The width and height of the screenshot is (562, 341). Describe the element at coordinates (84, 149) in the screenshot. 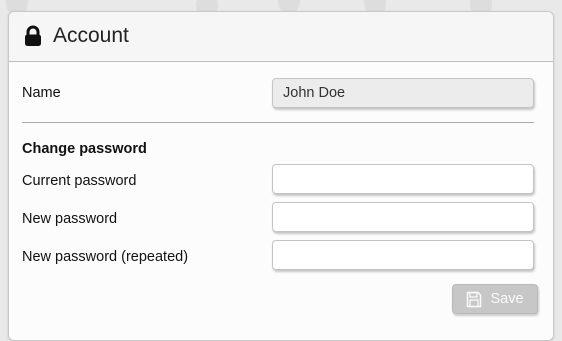

I see `change-password-heading: Change password` at that location.